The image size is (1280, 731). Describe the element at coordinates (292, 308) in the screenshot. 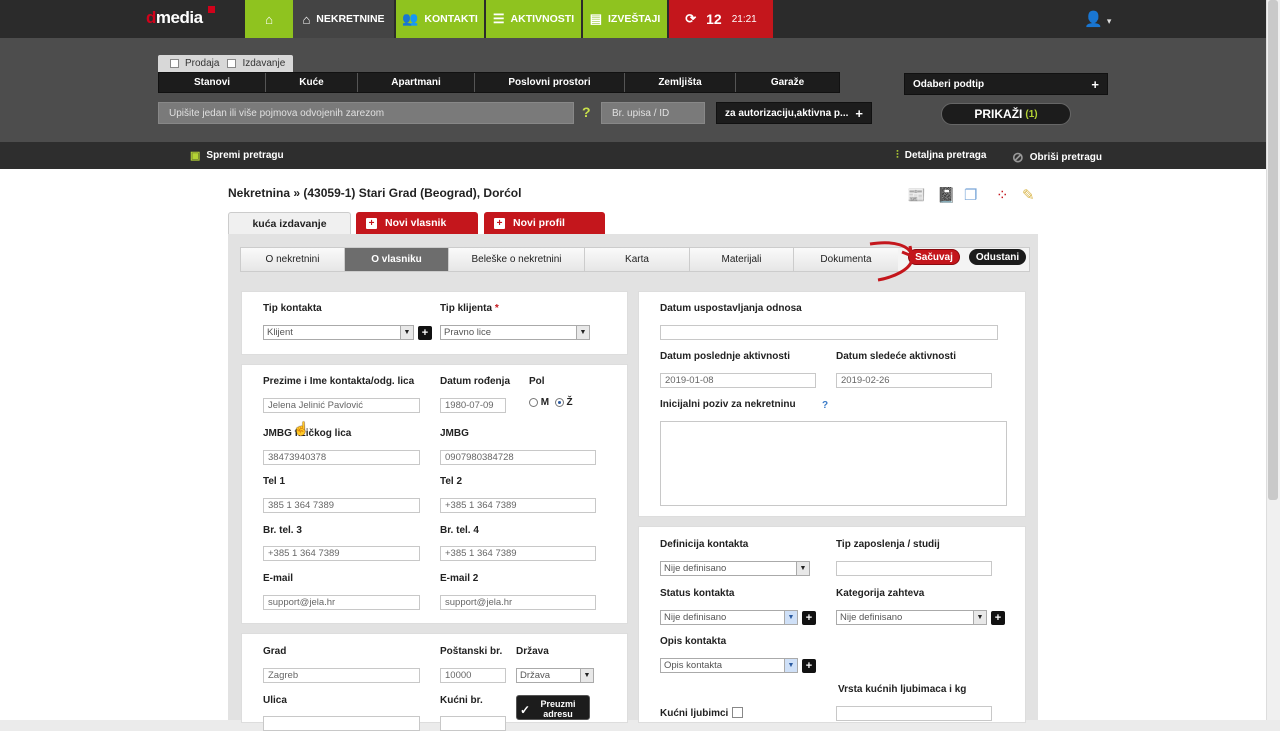

I see `contact-type-label: Tip kontakta` at that location.